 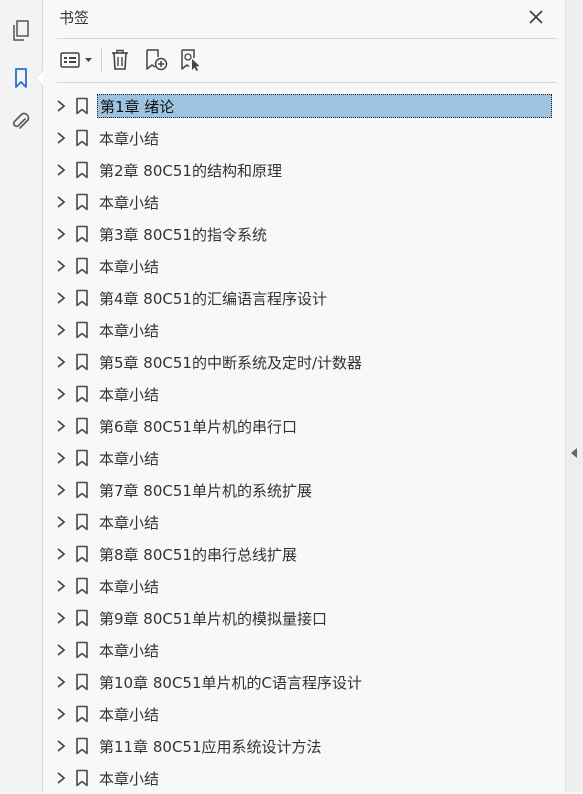 What do you see at coordinates (21, 120) in the screenshot?
I see `paperclip-icon` at bounding box center [21, 120].